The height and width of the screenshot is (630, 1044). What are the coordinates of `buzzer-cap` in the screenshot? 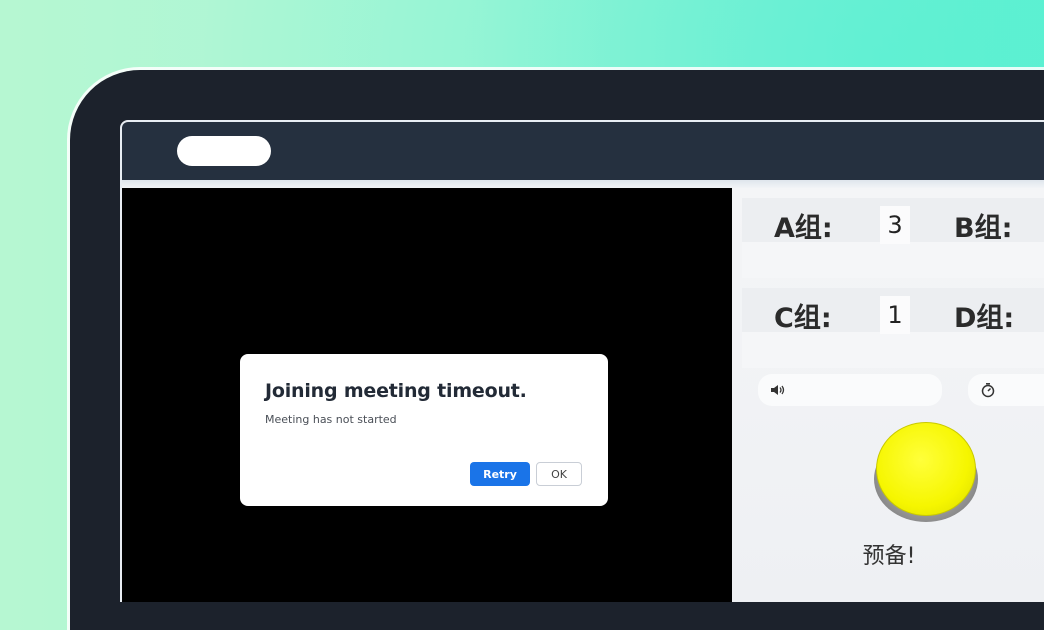 It's located at (926, 469).